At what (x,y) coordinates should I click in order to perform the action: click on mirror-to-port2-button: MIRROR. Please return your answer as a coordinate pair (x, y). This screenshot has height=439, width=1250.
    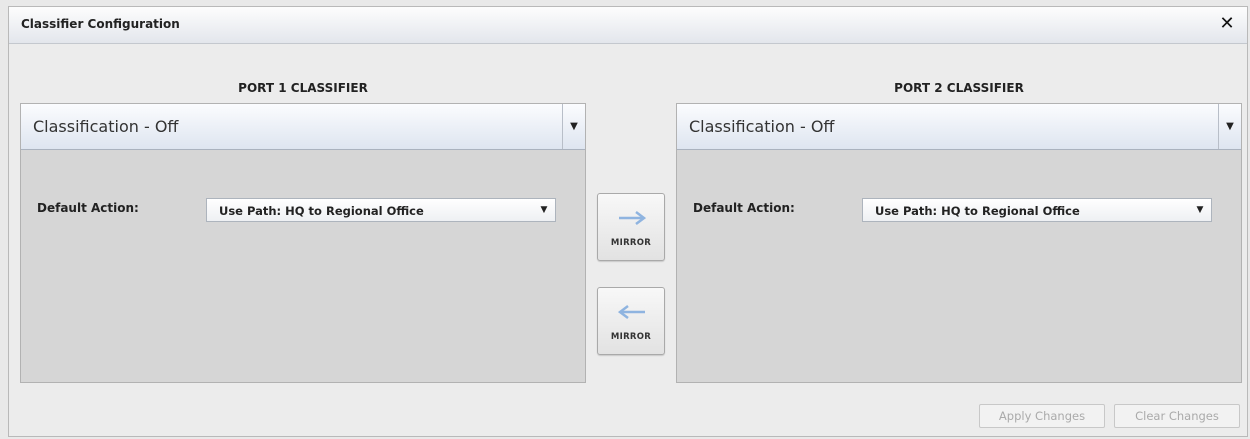
    Looking at the image, I should click on (631, 227).